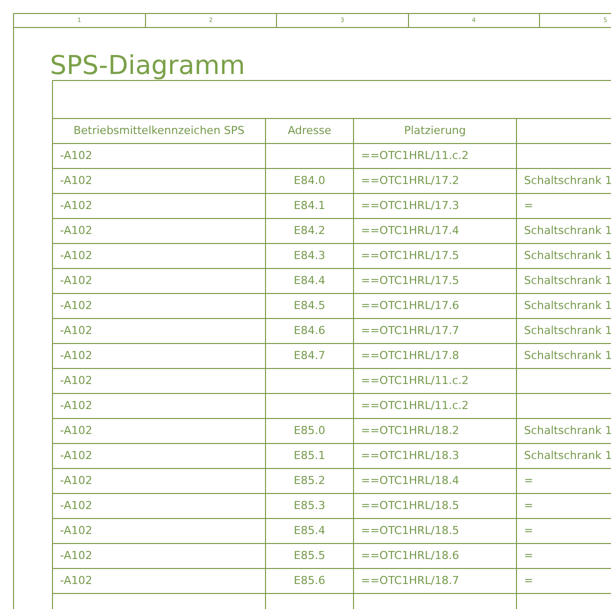  Describe the element at coordinates (435, 556) in the screenshot. I see `table-cell: ==OTC1HRL/18.6` at that location.